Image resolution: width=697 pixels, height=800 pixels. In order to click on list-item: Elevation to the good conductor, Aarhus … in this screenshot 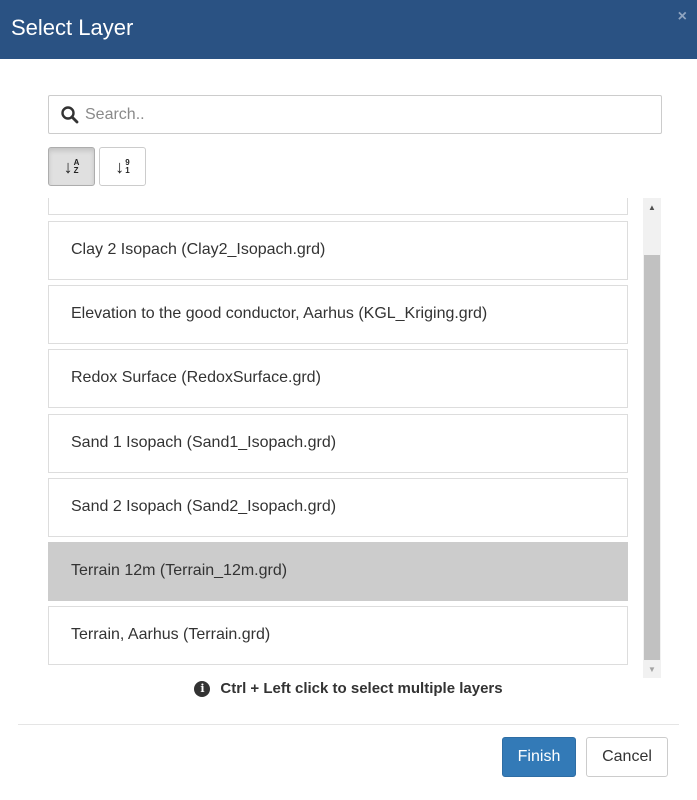, I will do `click(338, 314)`.